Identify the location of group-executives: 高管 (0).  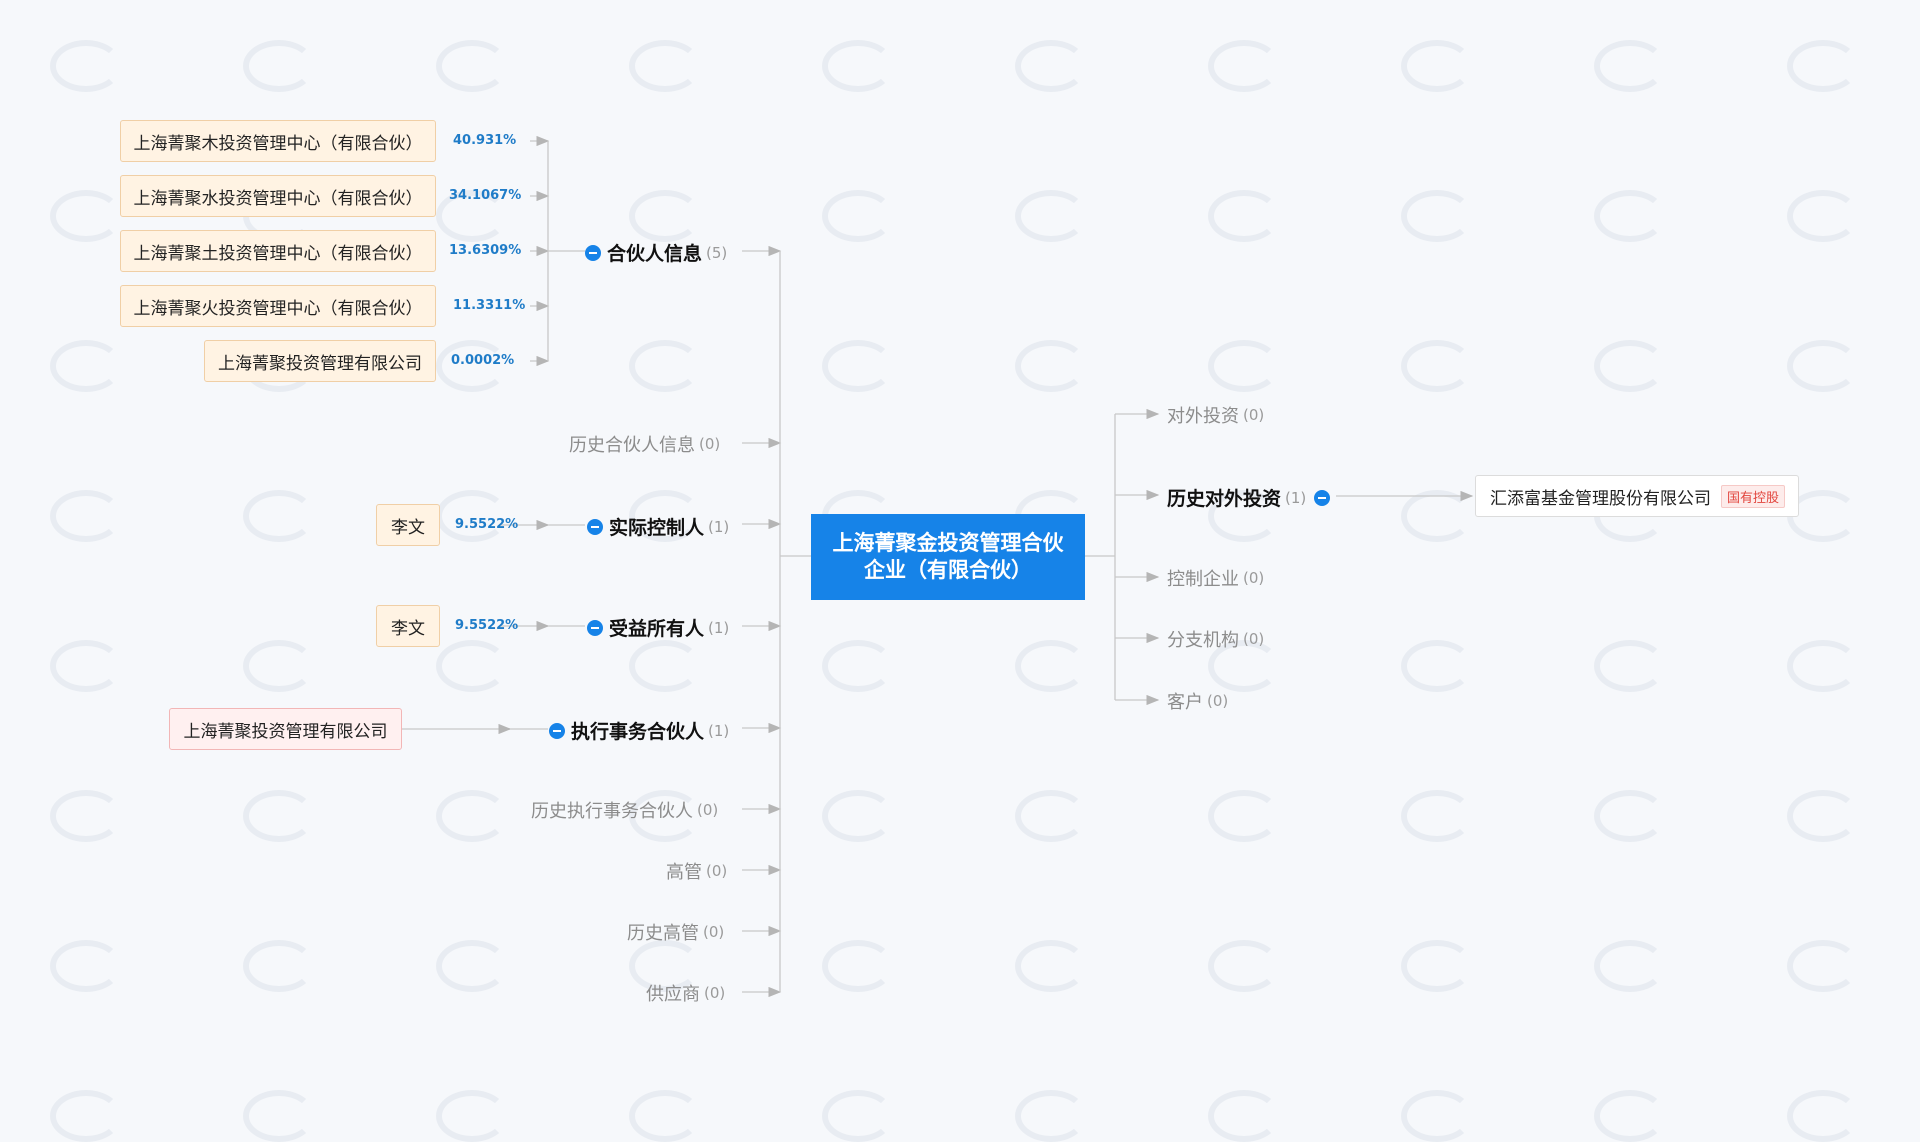
(696, 871).